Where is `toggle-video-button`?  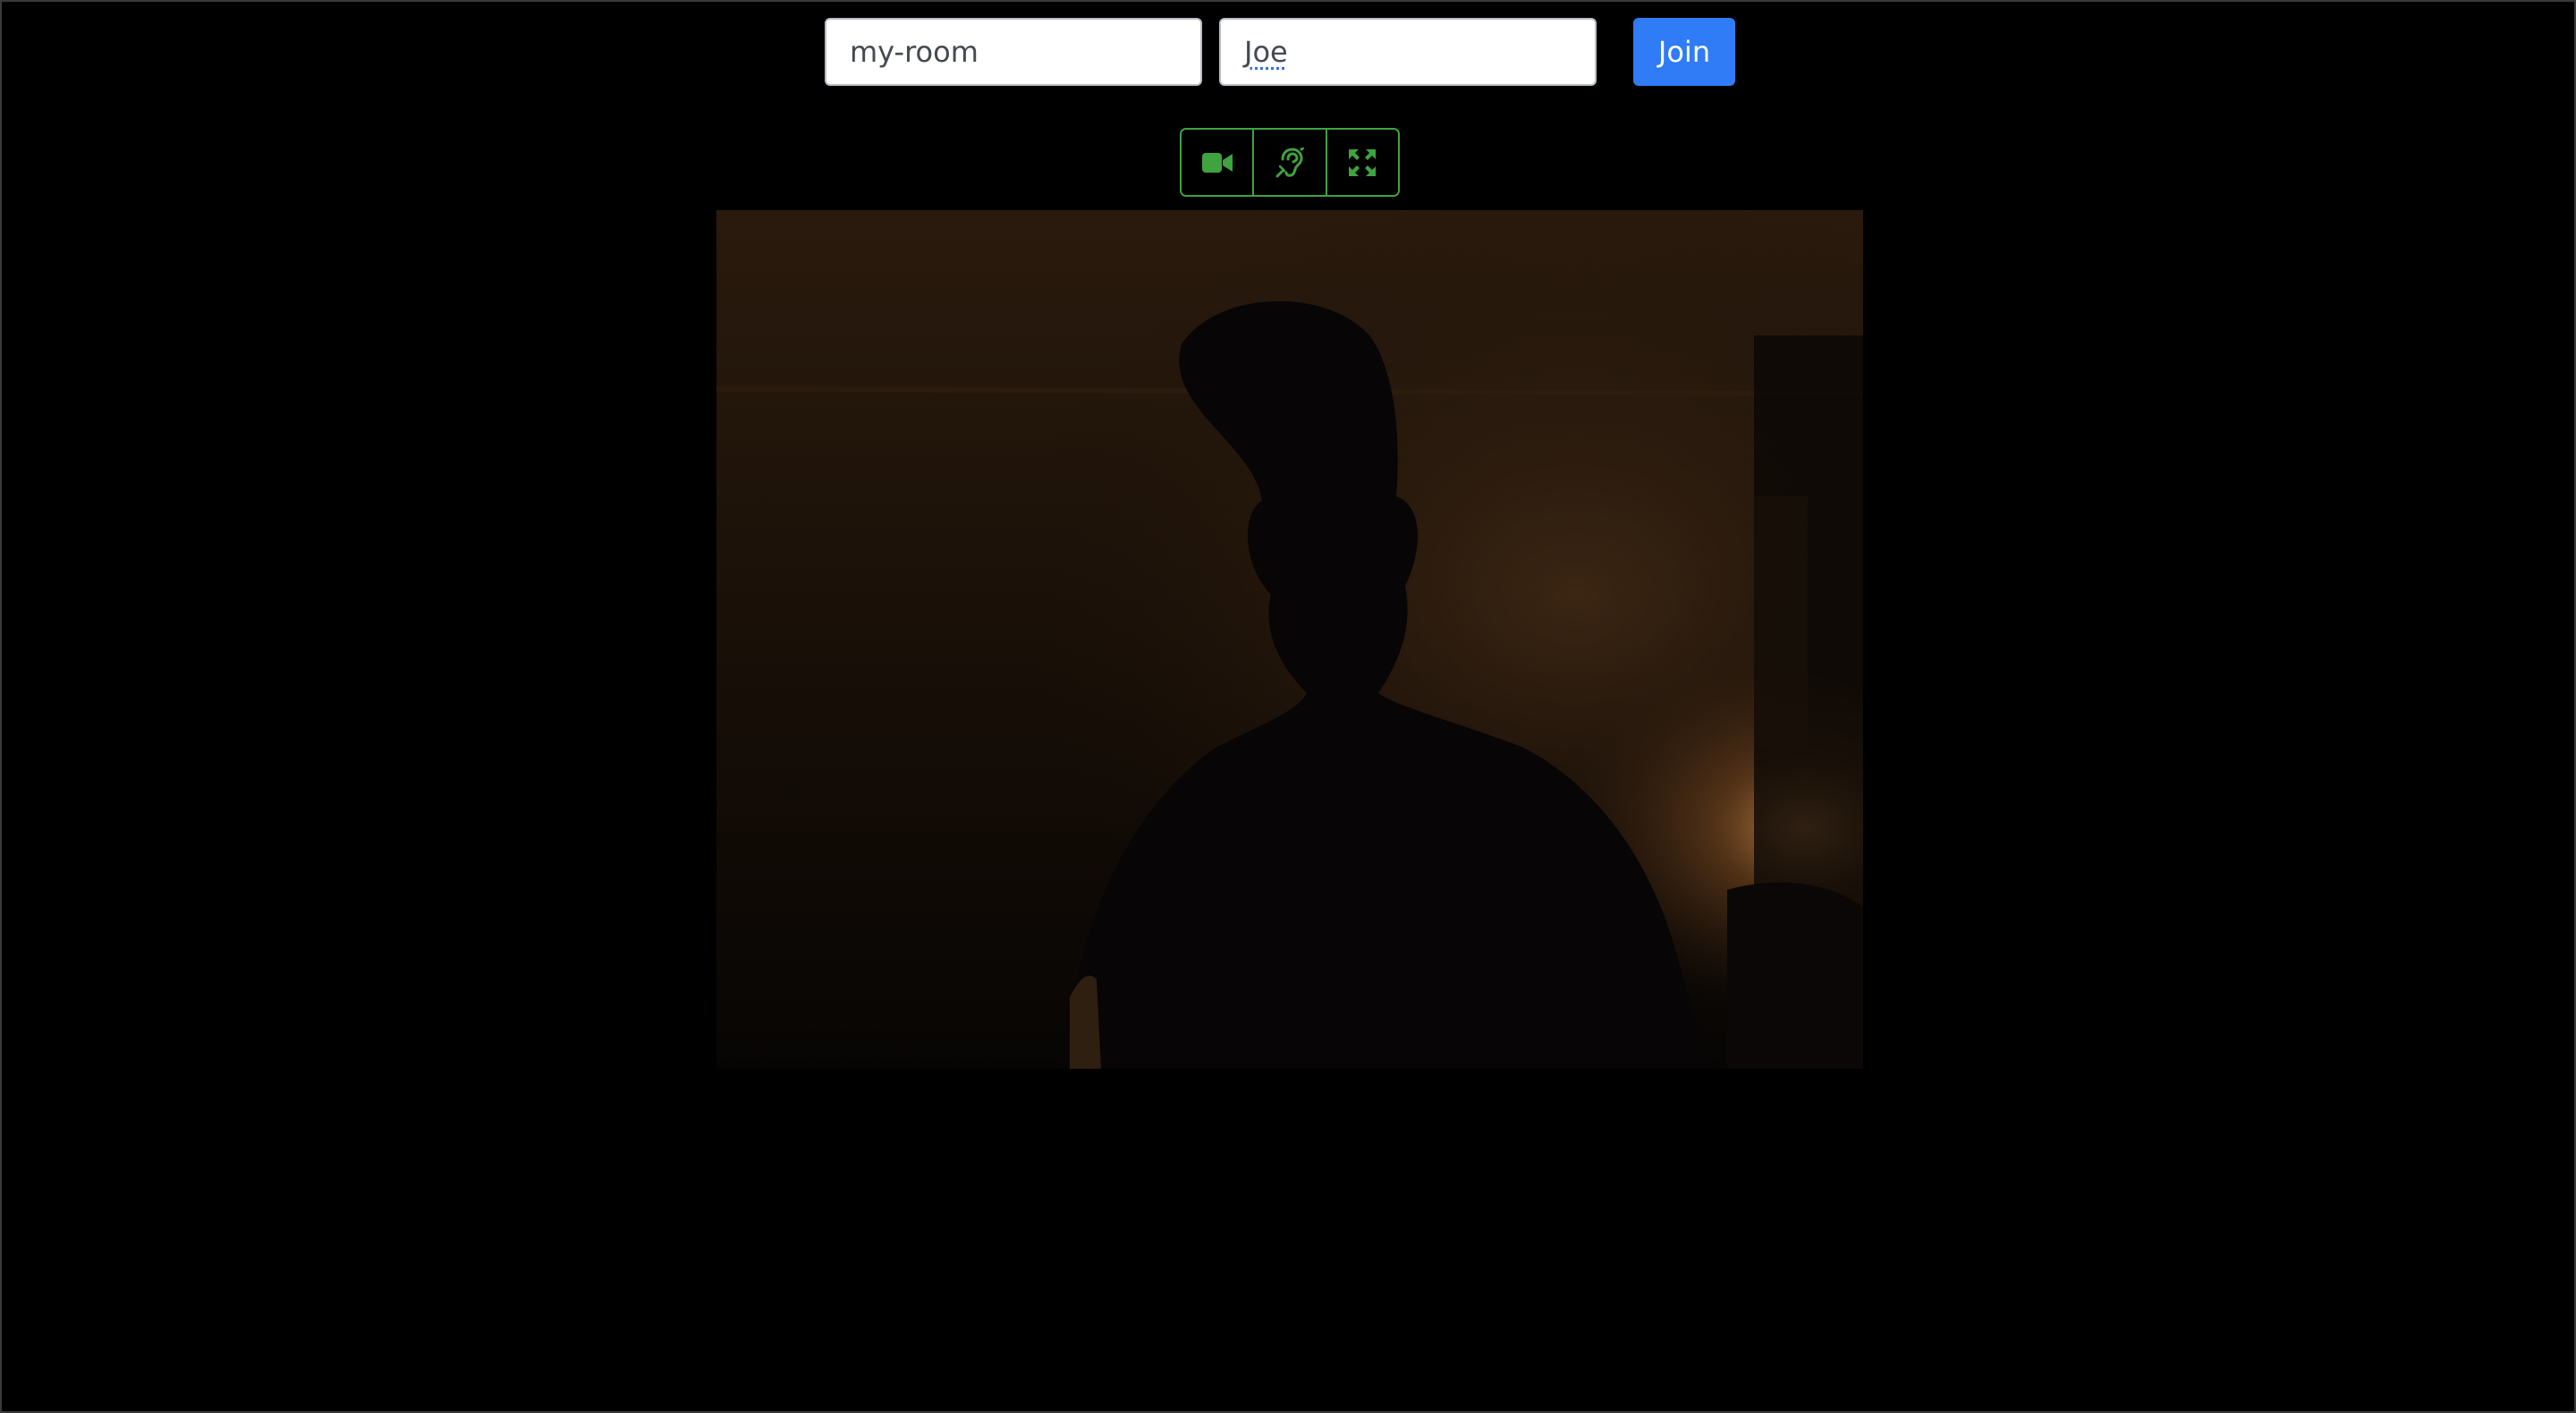 toggle-video-button is located at coordinates (1217, 162).